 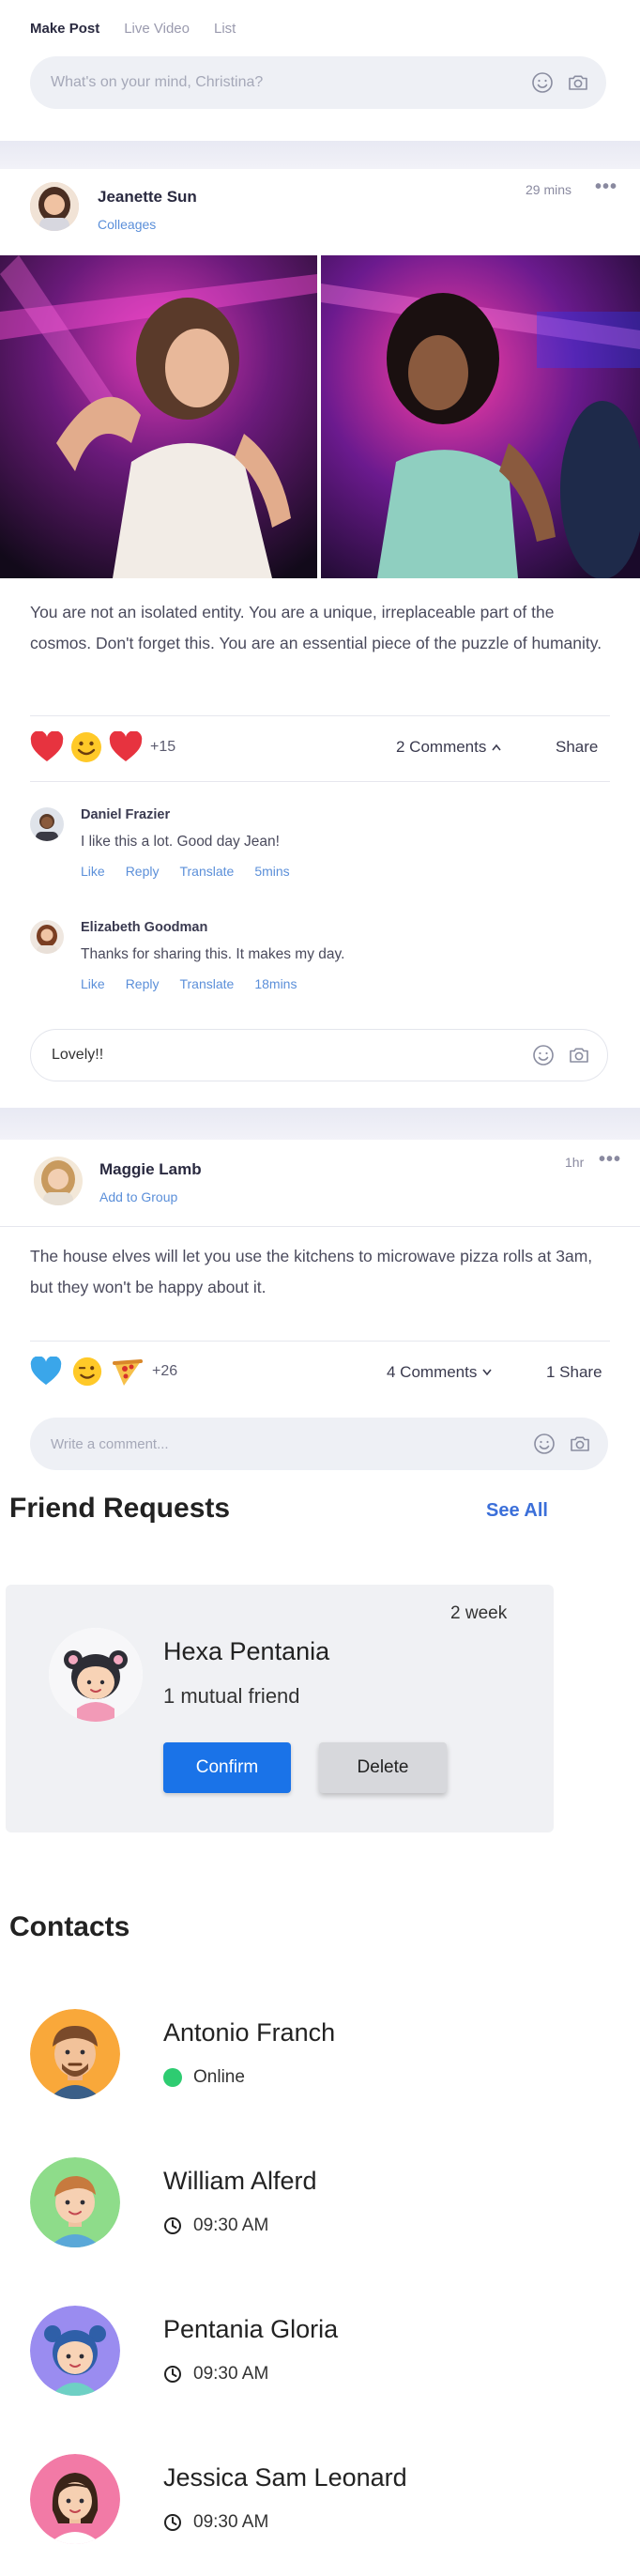 I want to click on post-author: Jeanette Sun, so click(x=147, y=198).